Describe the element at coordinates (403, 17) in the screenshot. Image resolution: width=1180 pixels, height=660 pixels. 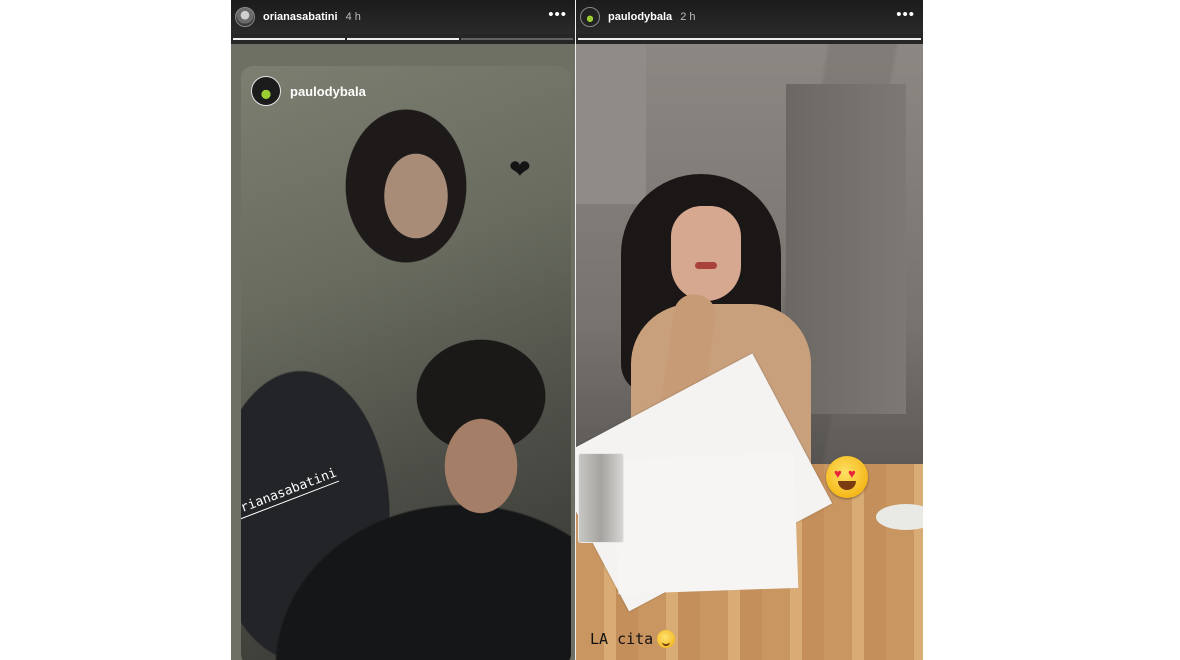
I see `story-header: orianasabatini 4 h •••` at that location.